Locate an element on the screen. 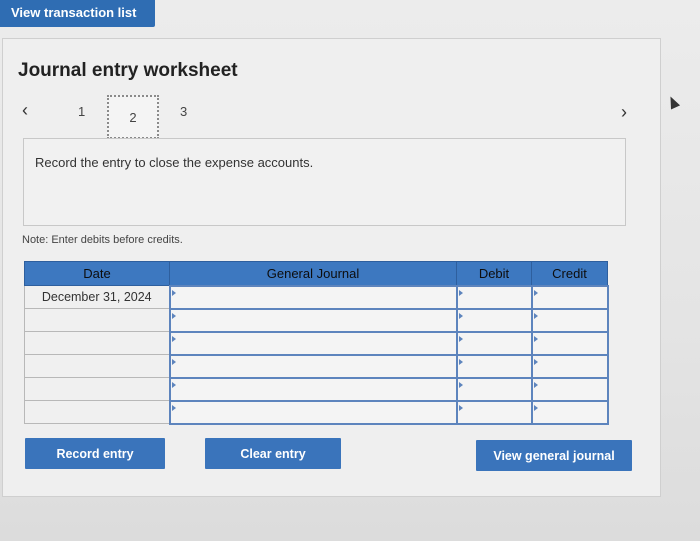 The height and width of the screenshot is (541, 700). step-1: 1 is located at coordinates (81, 111).